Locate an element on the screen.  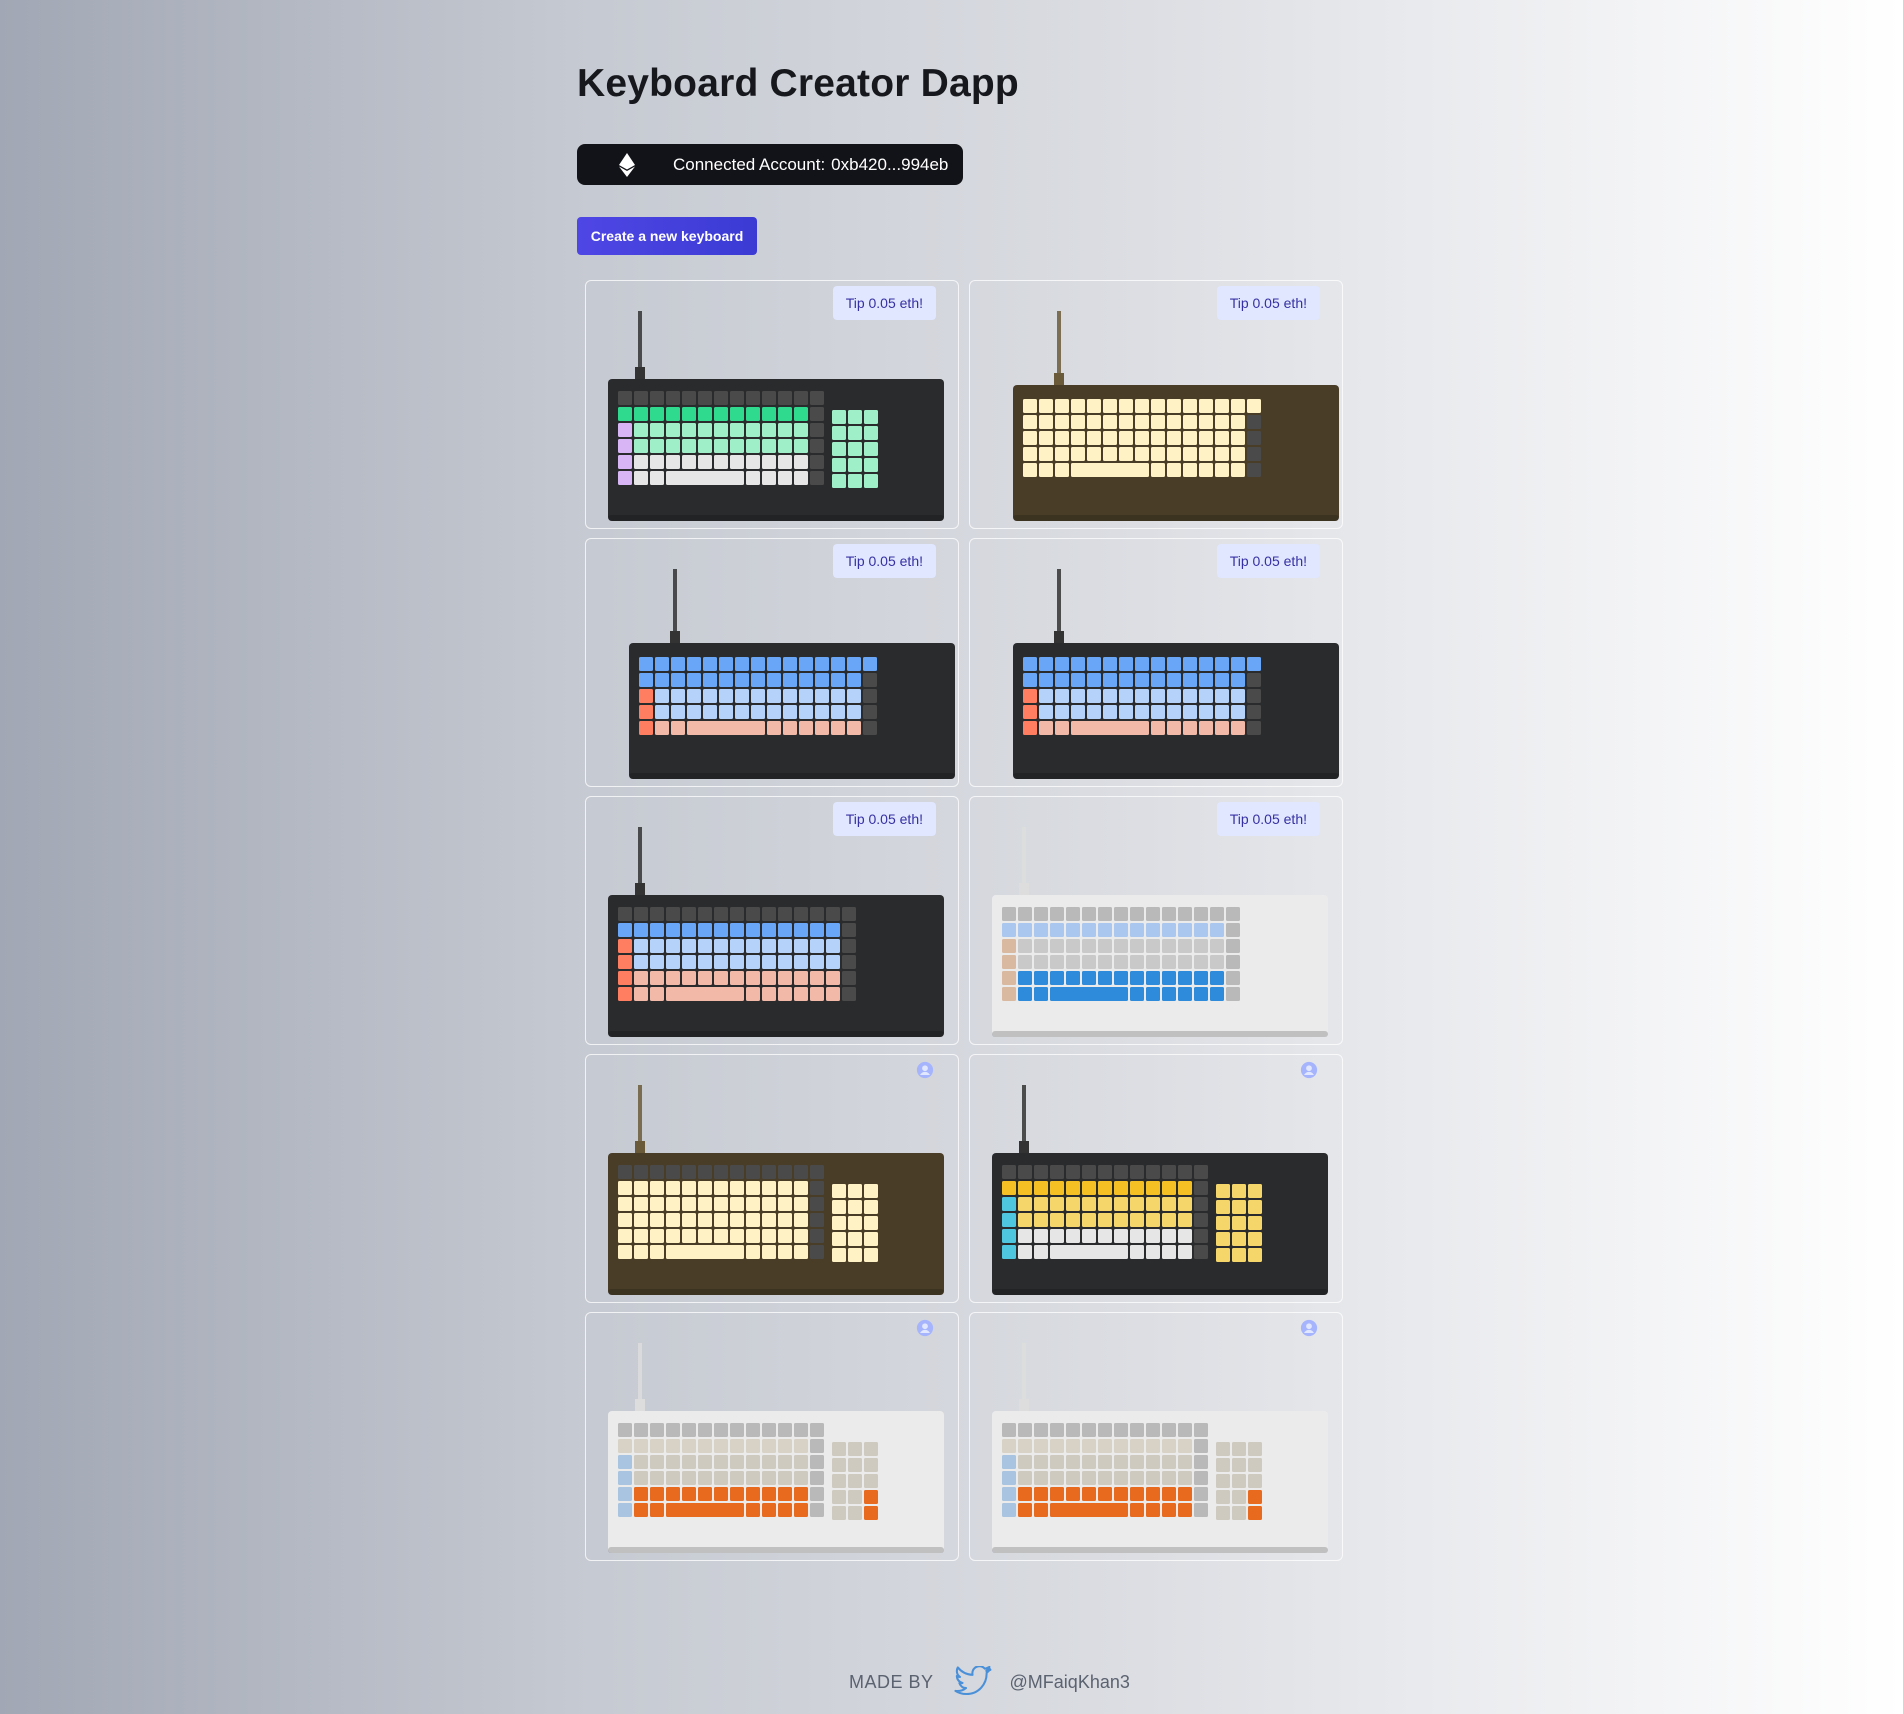
account-label: Connected Account: is located at coordinates (749, 164).